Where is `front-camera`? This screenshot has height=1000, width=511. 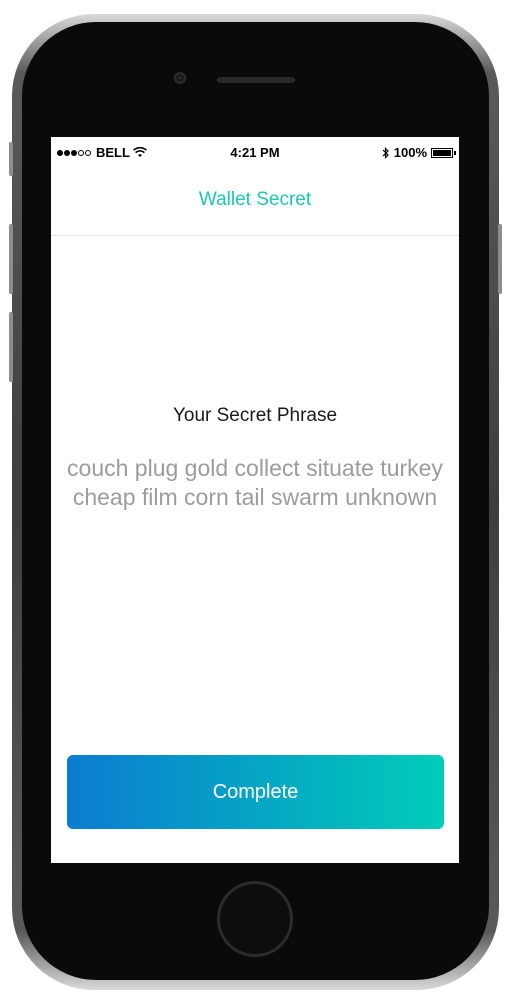 front-camera is located at coordinates (180, 78).